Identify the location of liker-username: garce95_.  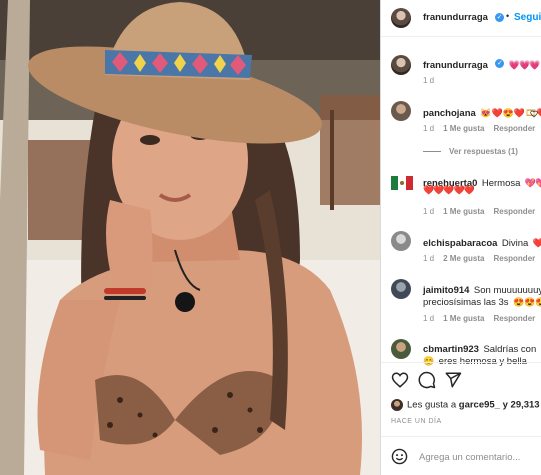
(479, 405).